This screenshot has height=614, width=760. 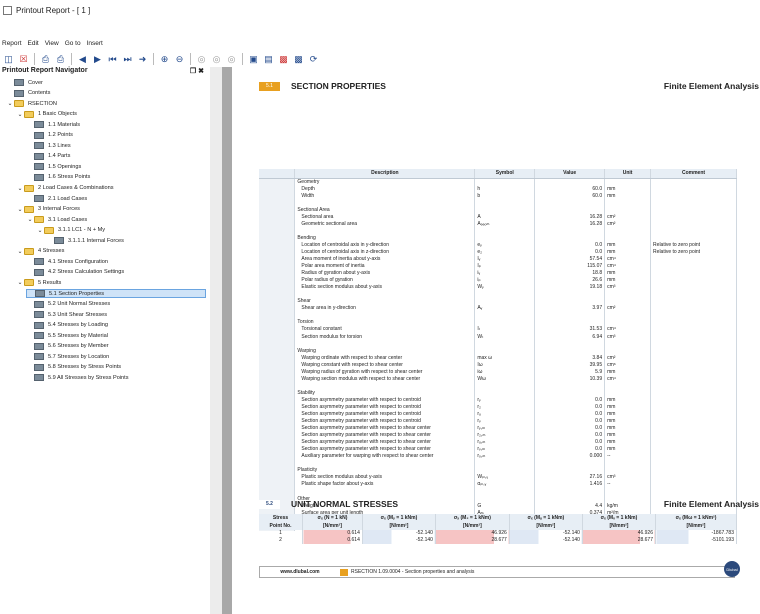 What do you see at coordinates (53, 10) in the screenshot?
I see `window-title: Printout Report - [ 1 ]` at bounding box center [53, 10].